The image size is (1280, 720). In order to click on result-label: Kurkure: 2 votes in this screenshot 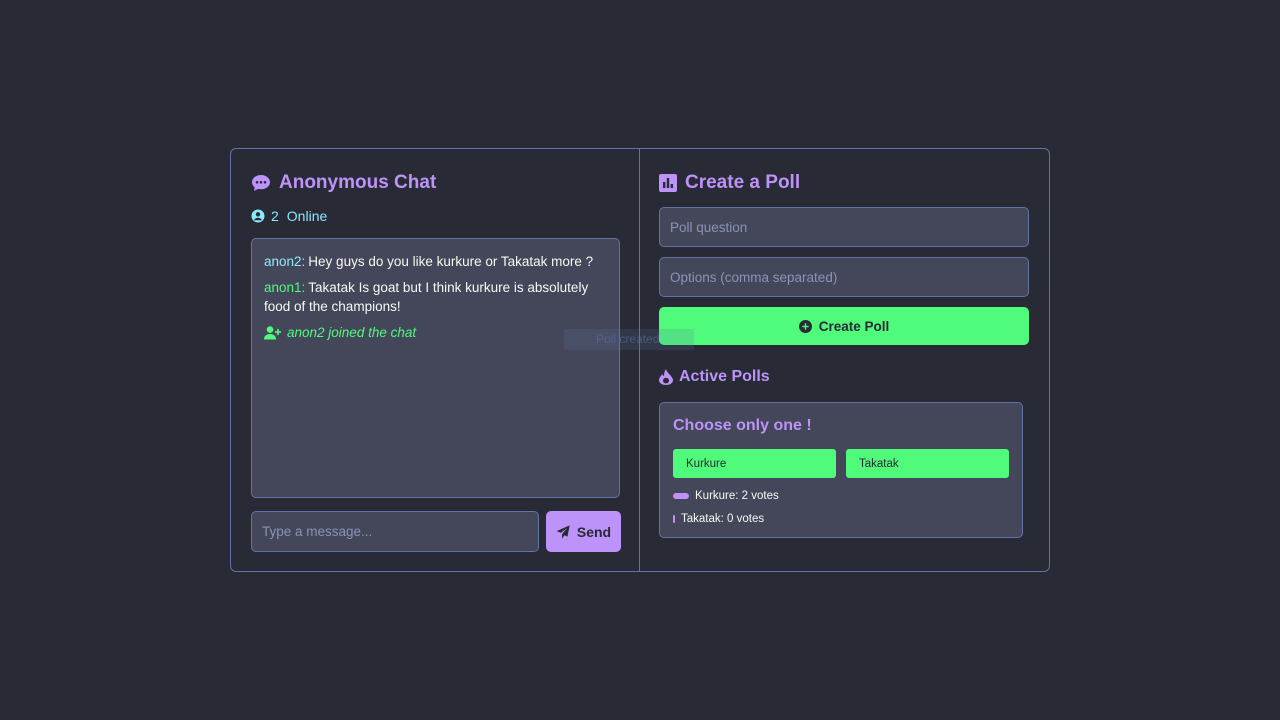, I will do `click(737, 496)`.